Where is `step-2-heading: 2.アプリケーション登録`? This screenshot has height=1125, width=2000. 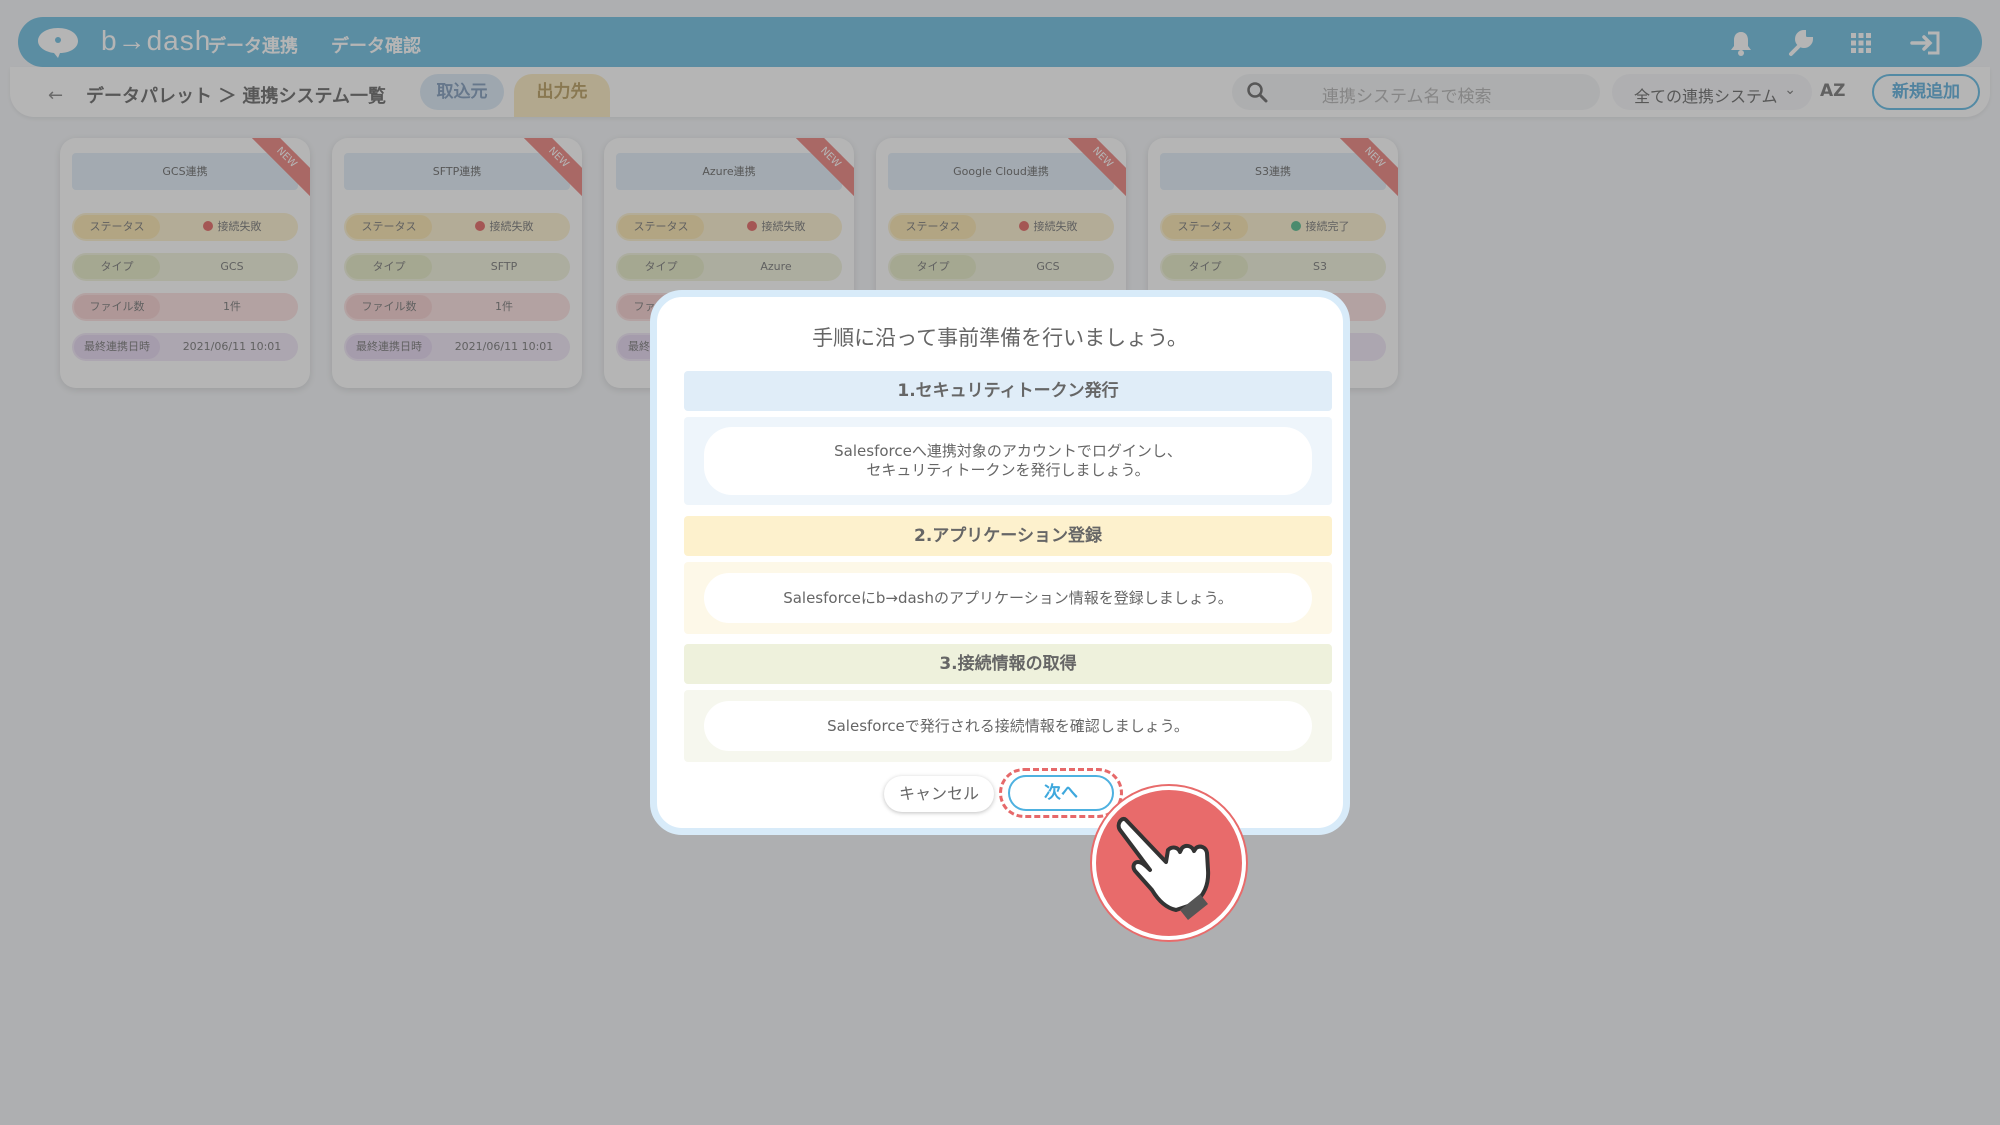 step-2-heading: 2.アプリケーション登録 is located at coordinates (1008, 536).